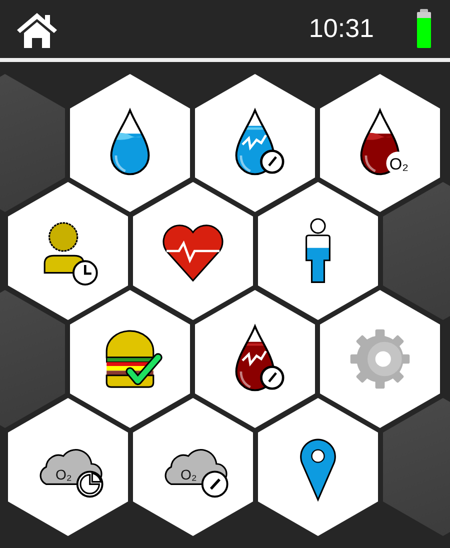 The width and height of the screenshot is (450, 548). Describe the element at coordinates (214, 484) in the screenshot. I see `gauge-icon` at that location.